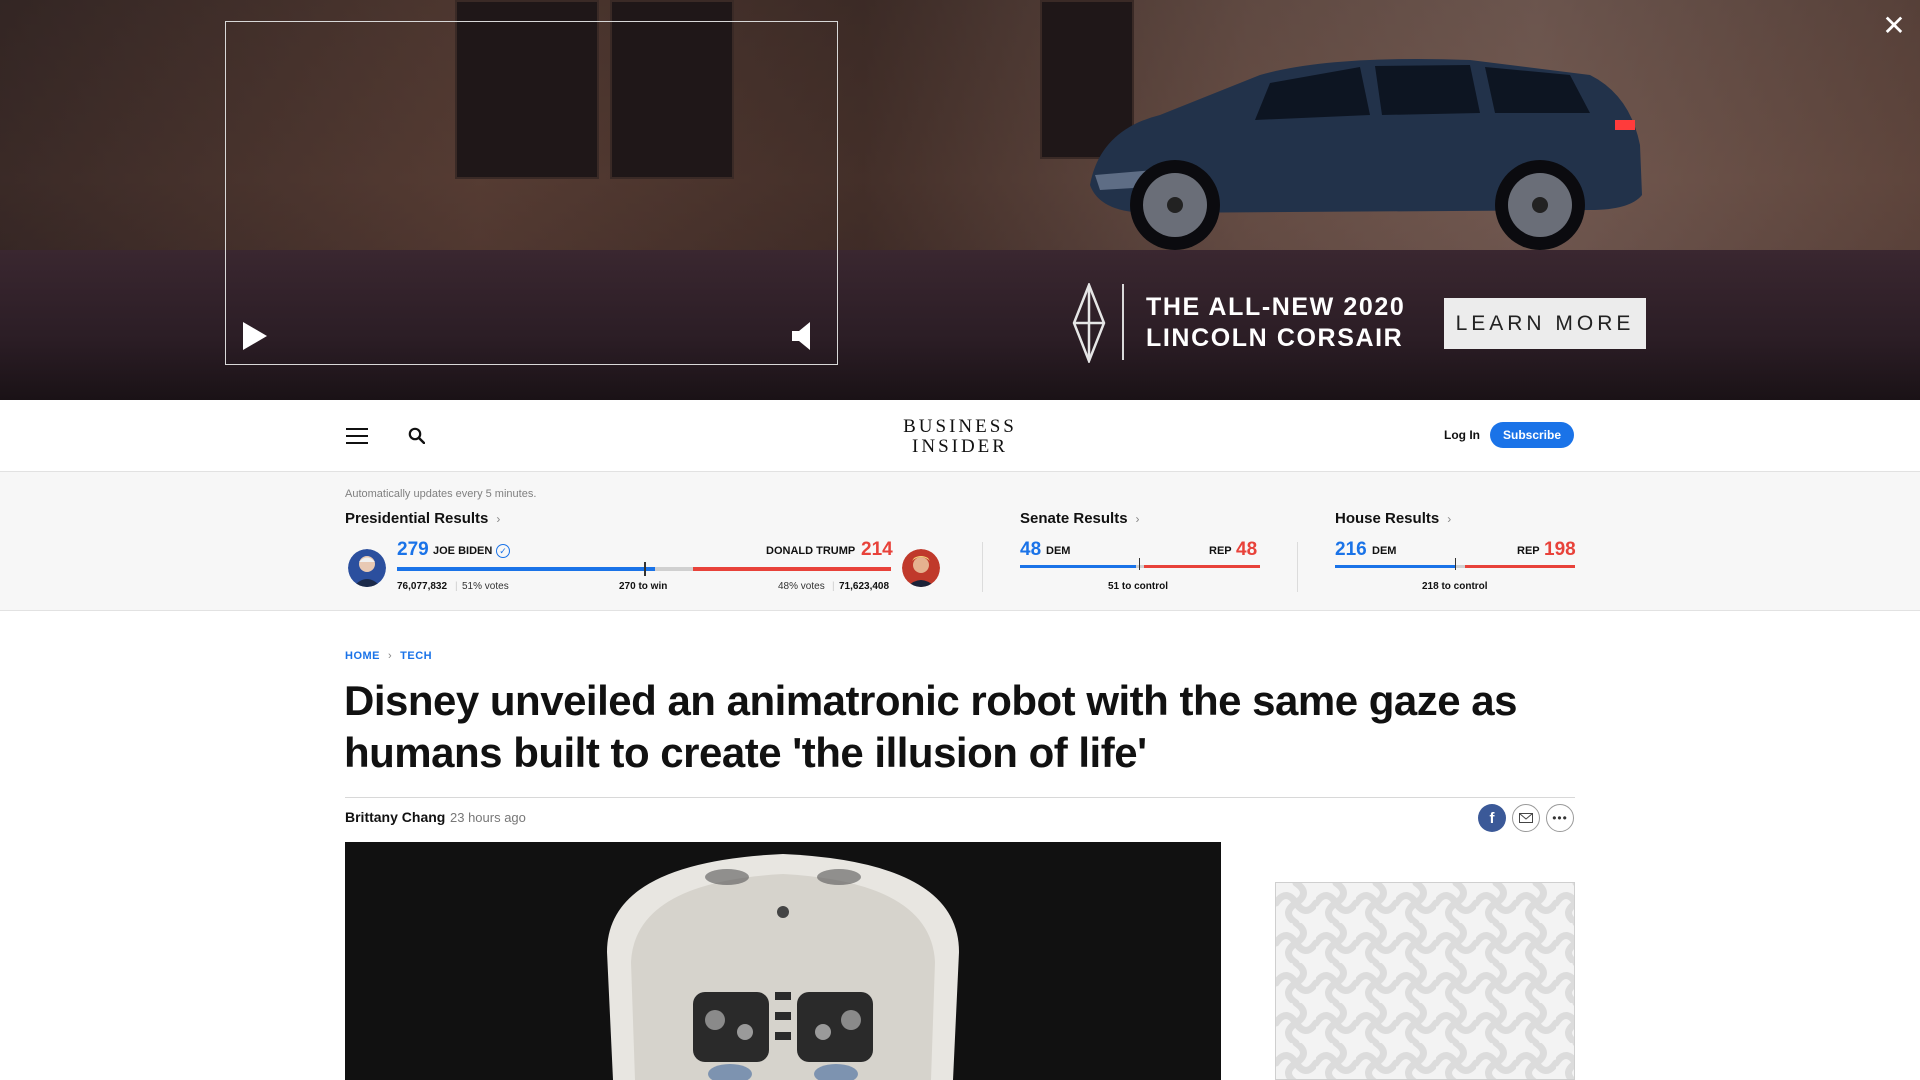  Describe the element at coordinates (1395, 566) in the screenshot. I see `house-dem-bar` at that location.